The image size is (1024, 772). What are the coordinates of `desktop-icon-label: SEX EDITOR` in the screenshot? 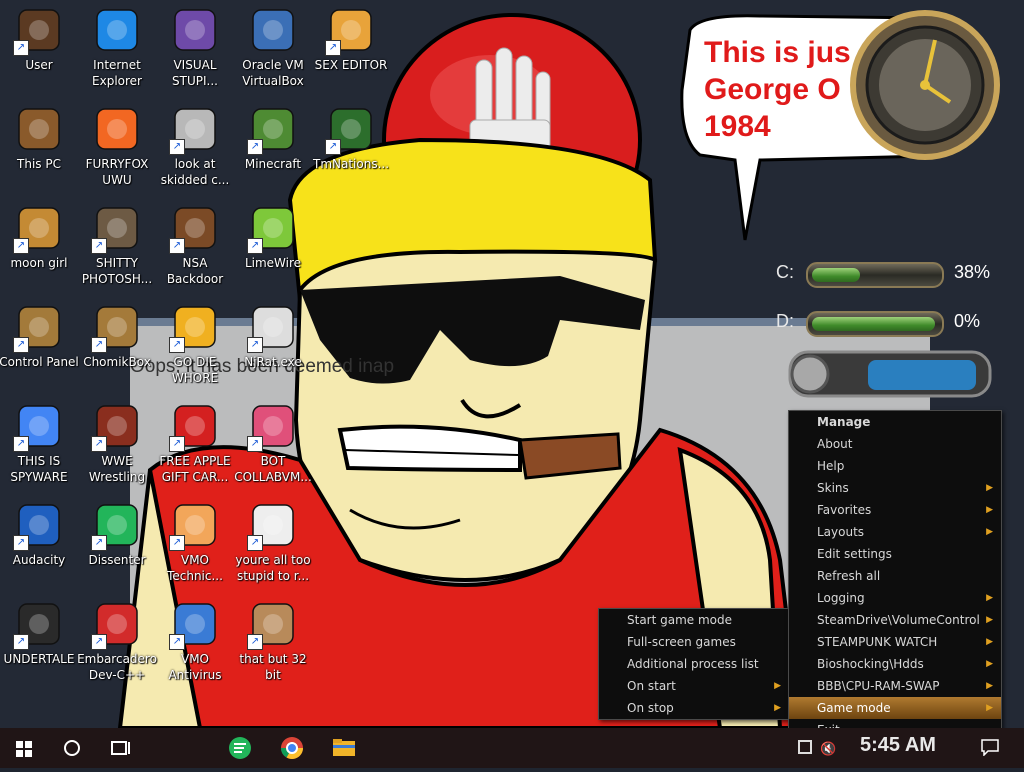 It's located at (351, 65).